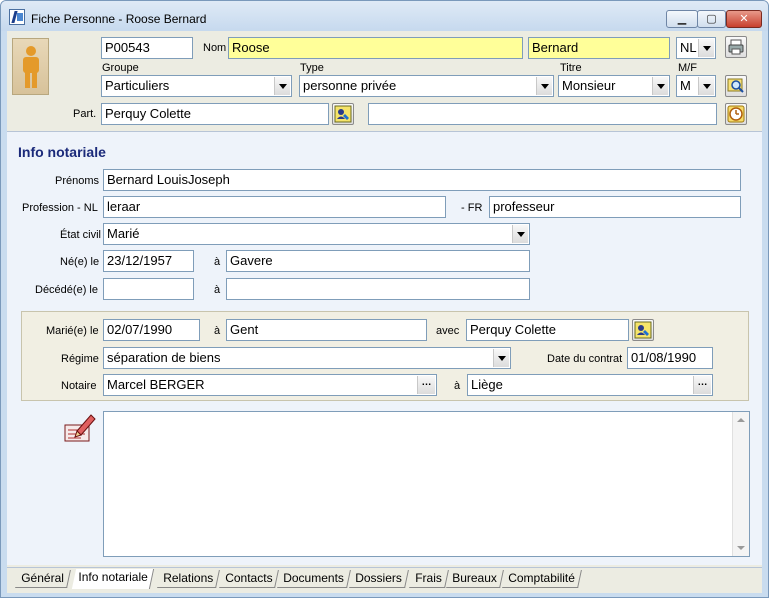 Image resolution: width=769 pixels, height=598 pixels. What do you see at coordinates (215, 48) in the screenshot?
I see `nom-label: Nom` at bounding box center [215, 48].